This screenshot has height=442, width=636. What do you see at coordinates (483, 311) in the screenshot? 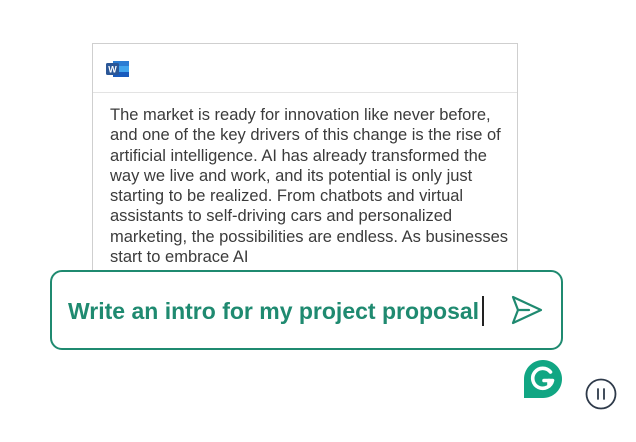
I see `text-caret` at bounding box center [483, 311].